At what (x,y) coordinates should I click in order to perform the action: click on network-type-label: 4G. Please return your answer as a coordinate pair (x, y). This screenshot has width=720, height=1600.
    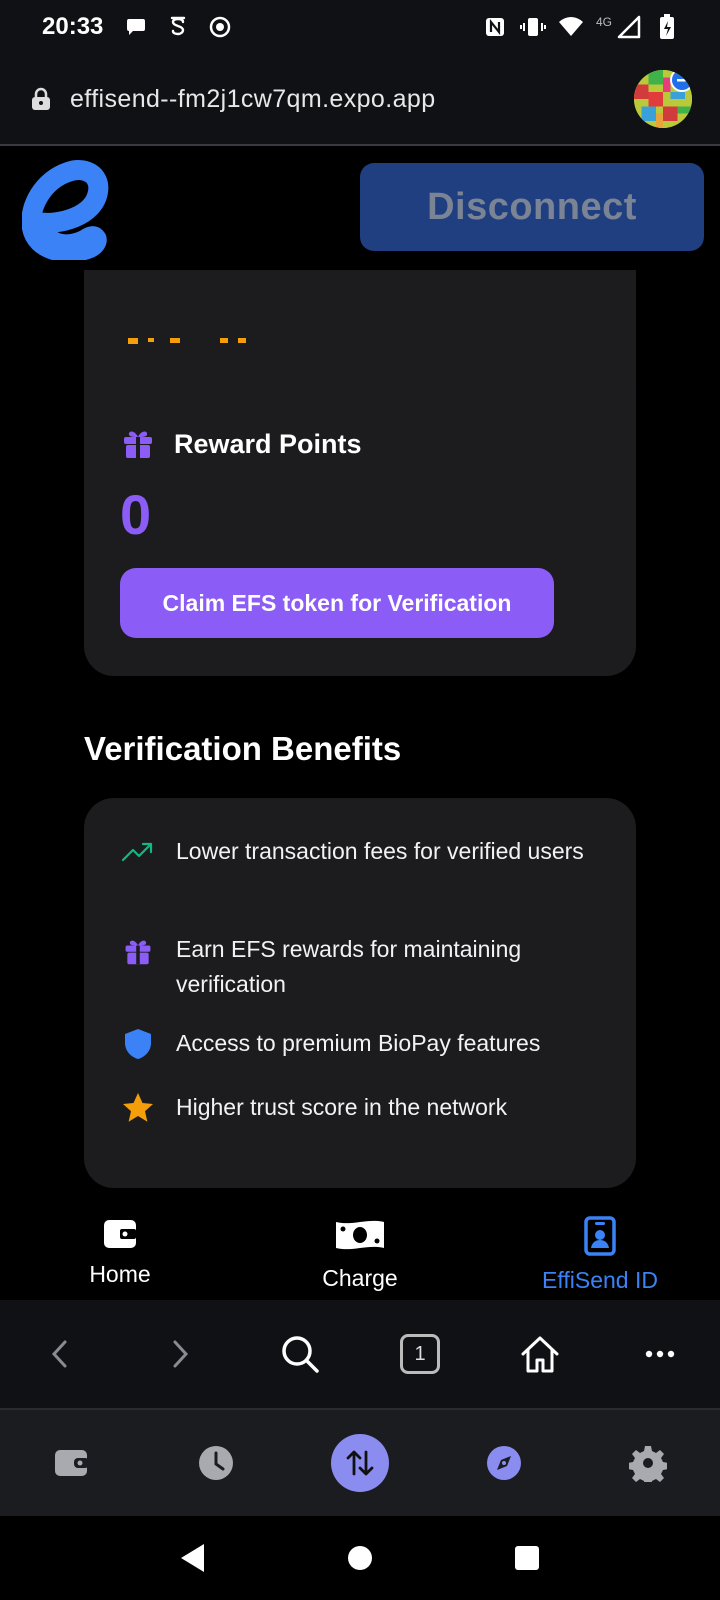
    Looking at the image, I should click on (603, 22).